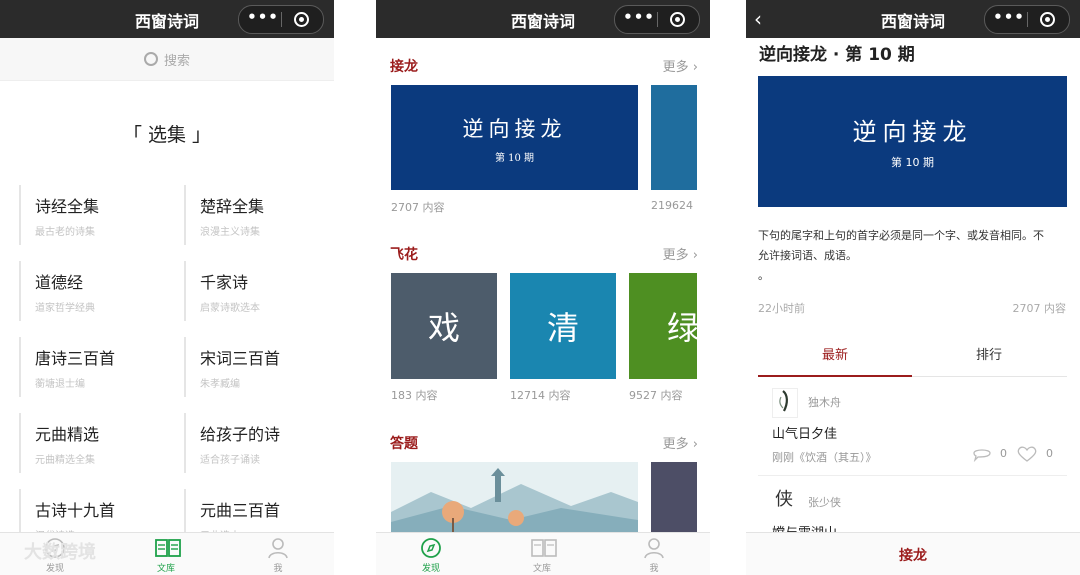 Image resolution: width=1080 pixels, height=575 pixels. I want to click on collection-desc: 朱孝臧编, so click(220, 384).